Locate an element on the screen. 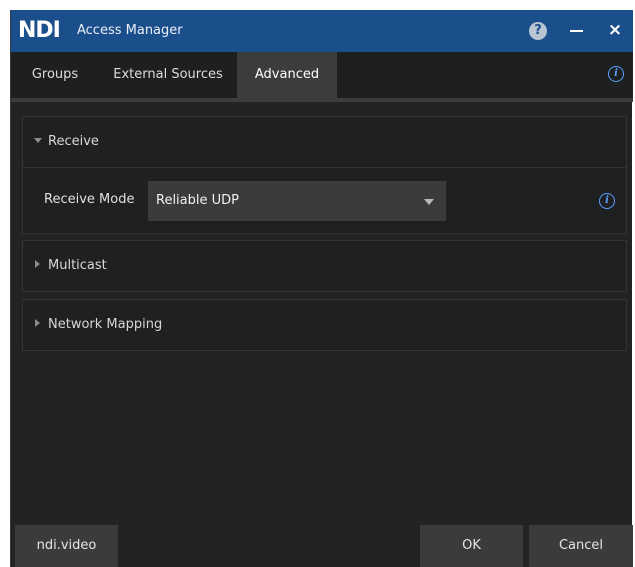 Image resolution: width=635 pixels, height=567 pixels. network-mapping-section-header: Network Mapping is located at coordinates (324, 325).